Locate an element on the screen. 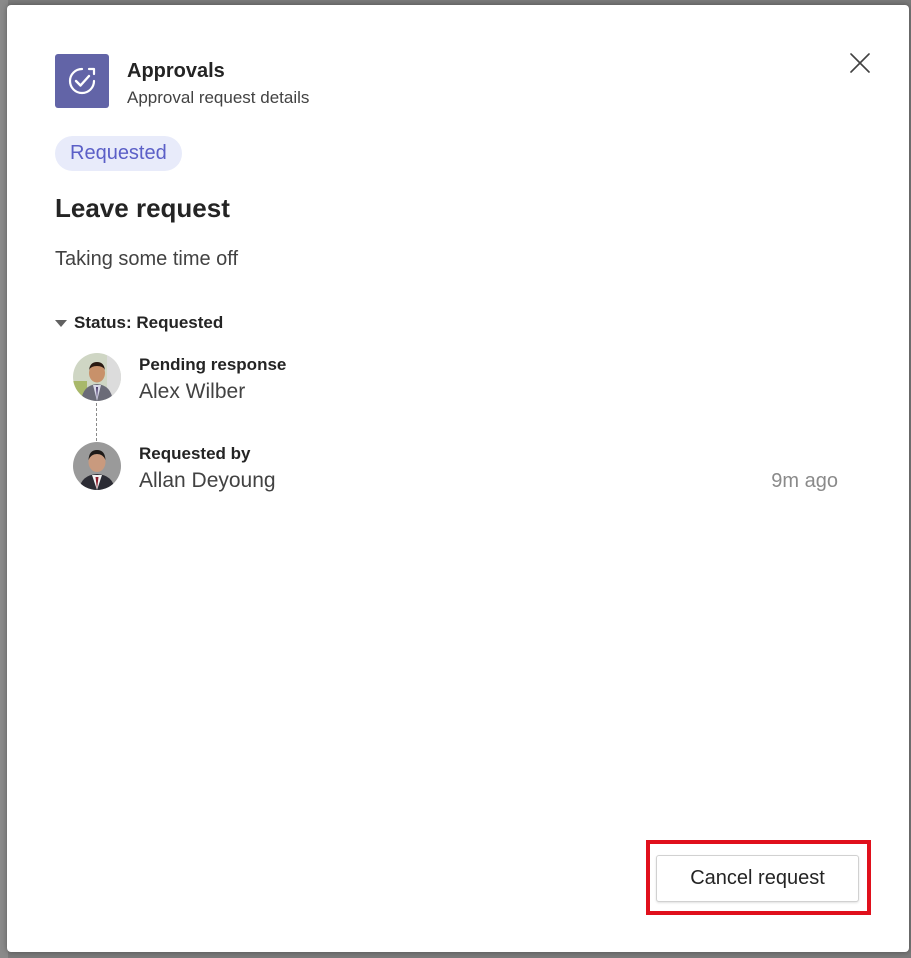 The width and height of the screenshot is (911, 958). app-title: Approvals is located at coordinates (176, 71).